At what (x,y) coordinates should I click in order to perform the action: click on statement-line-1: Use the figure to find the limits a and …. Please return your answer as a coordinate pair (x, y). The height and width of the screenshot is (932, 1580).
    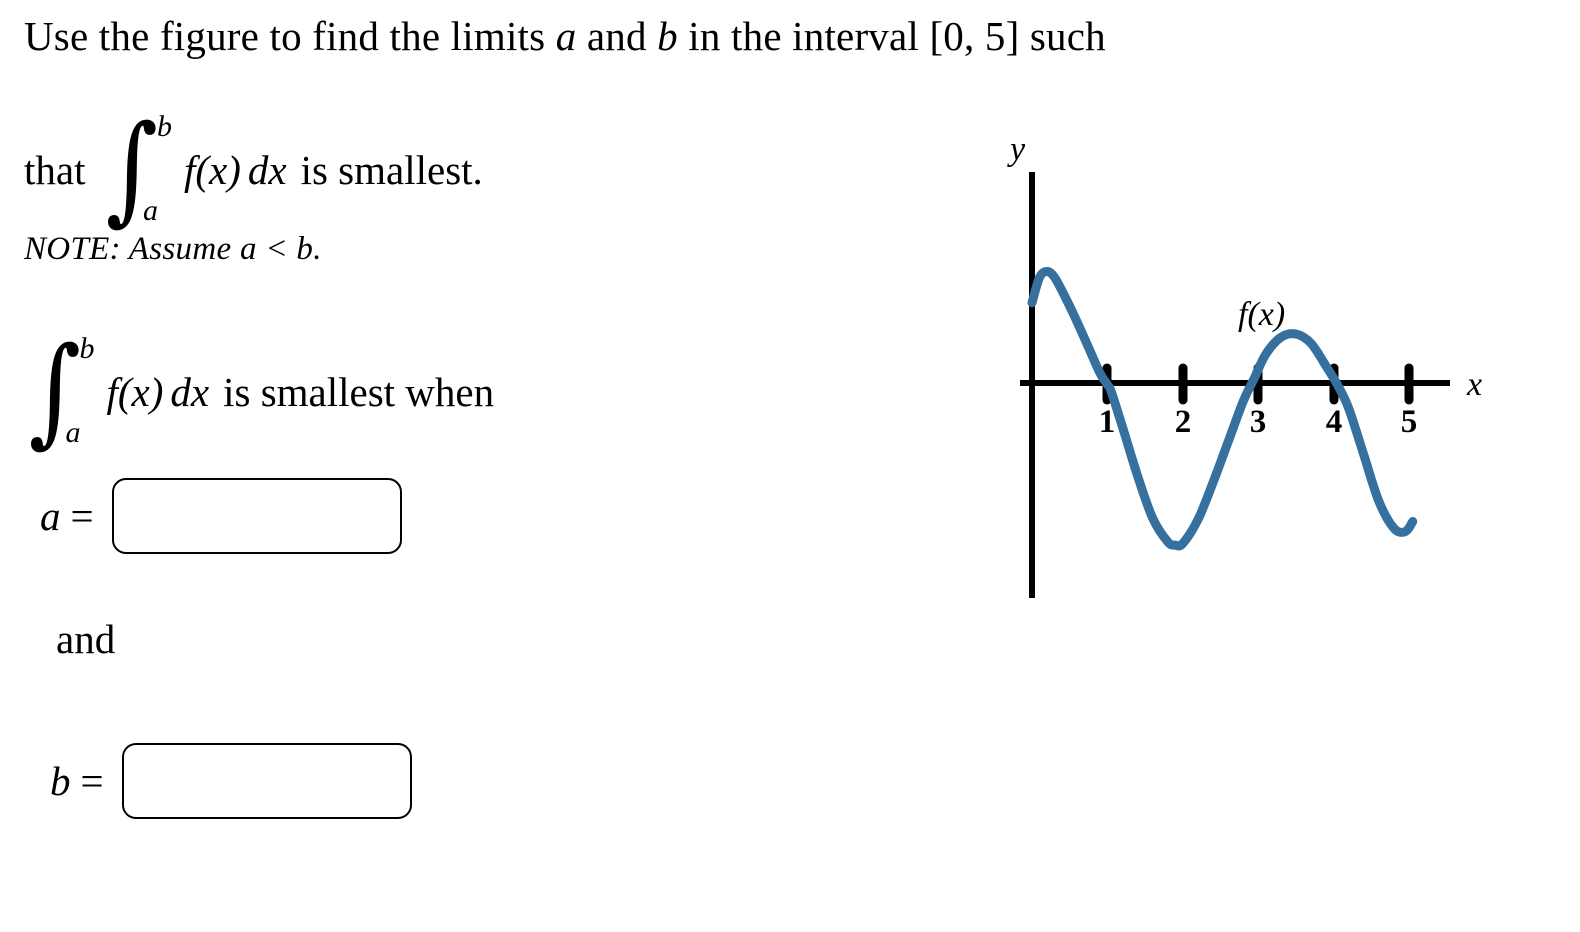
    Looking at the image, I should click on (565, 36).